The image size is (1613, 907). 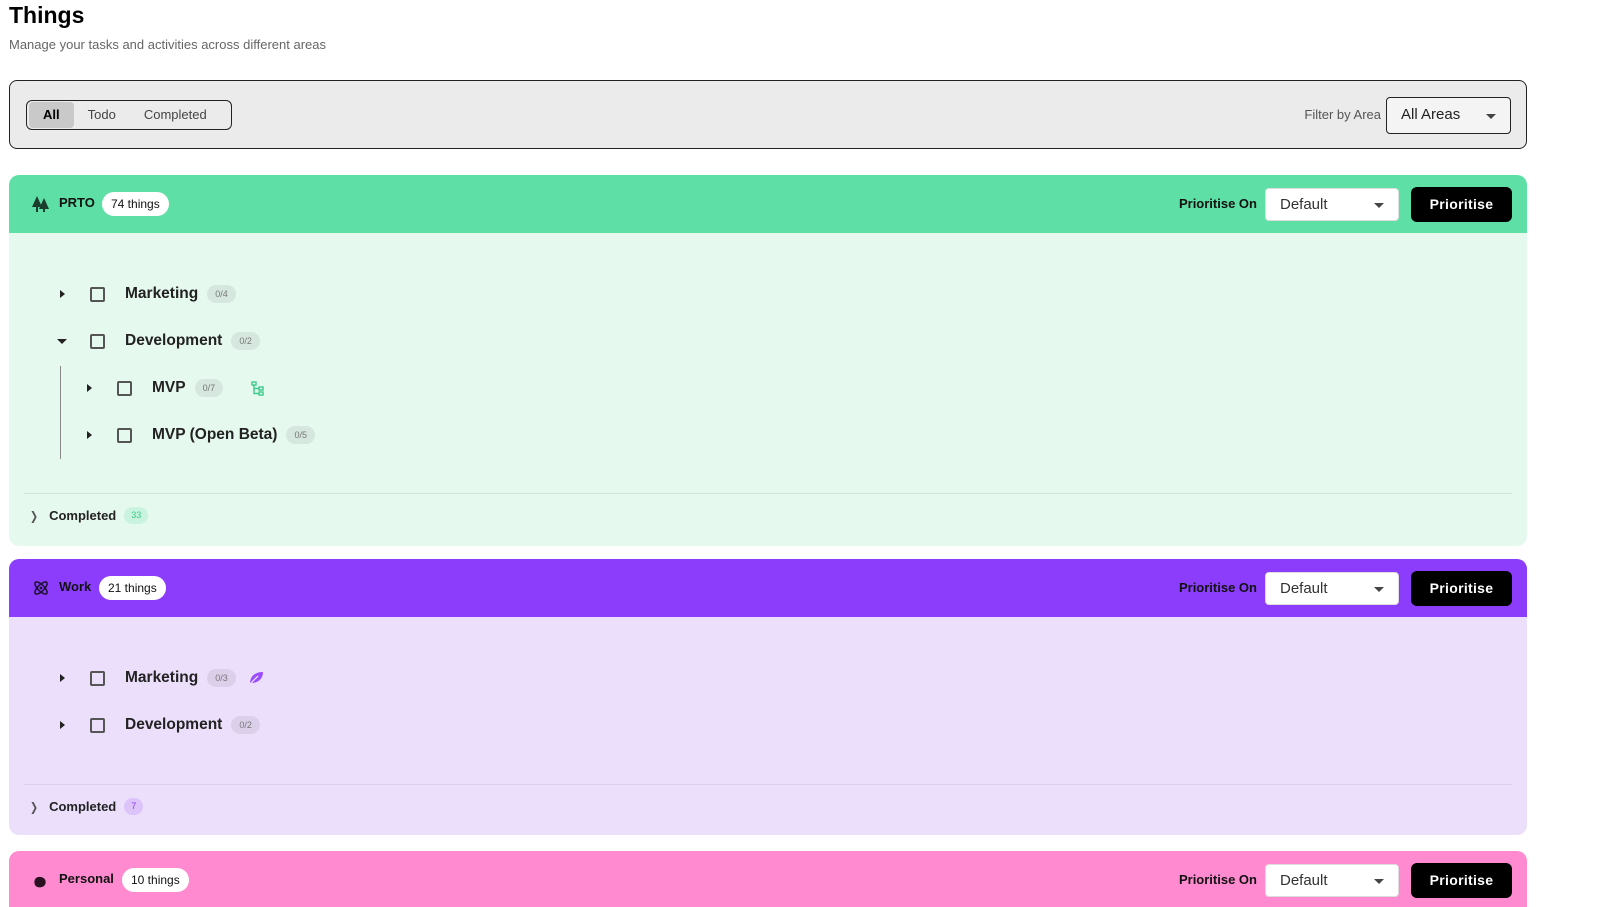 What do you see at coordinates (300, 435) in the screenshot?
I see `progress-badge: 0/5` at bounding box center [300, 435].